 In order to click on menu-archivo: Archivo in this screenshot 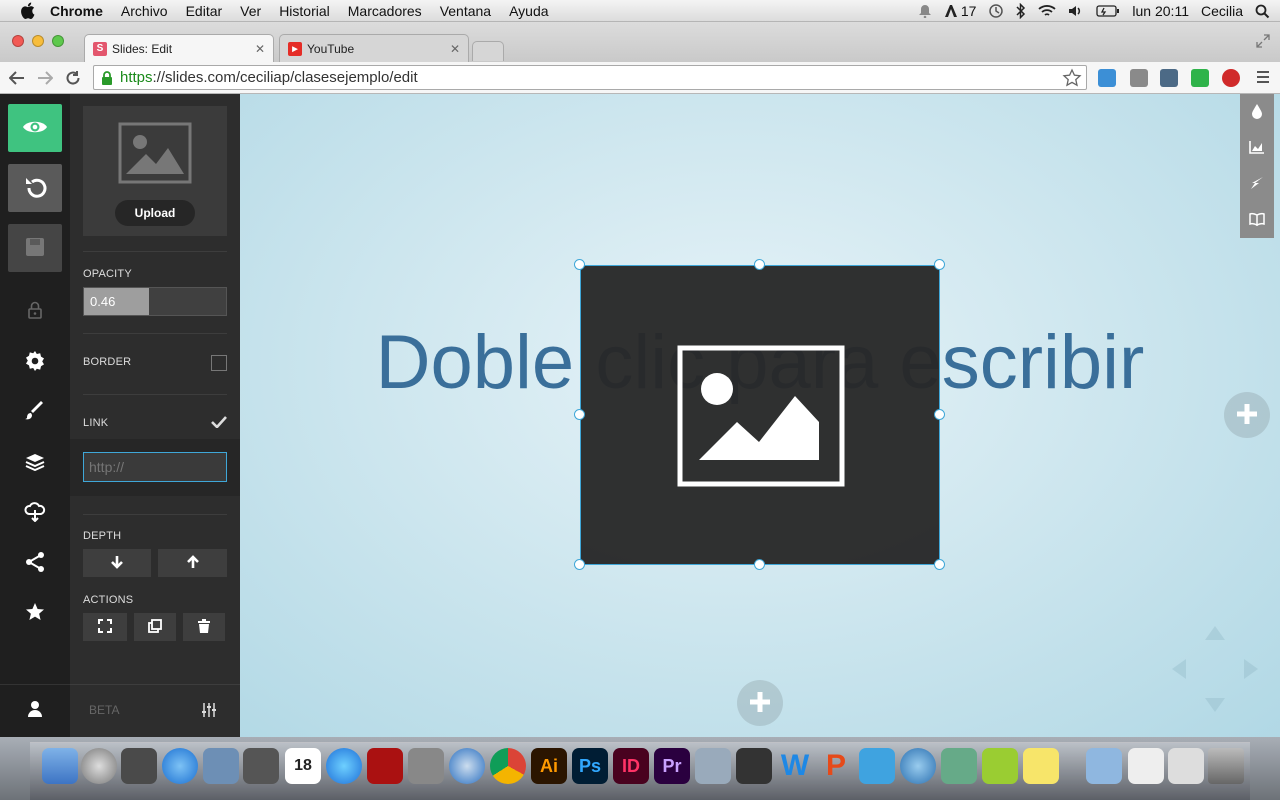, I will do `click(144, 11)`.